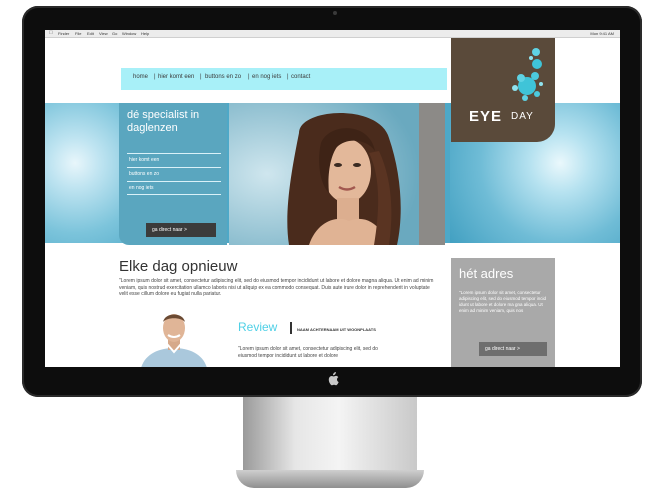  What do you see at coordinates (333, 380) in the screenshot?
I see `apple-logo-icon` at bounding box center [333, 380].